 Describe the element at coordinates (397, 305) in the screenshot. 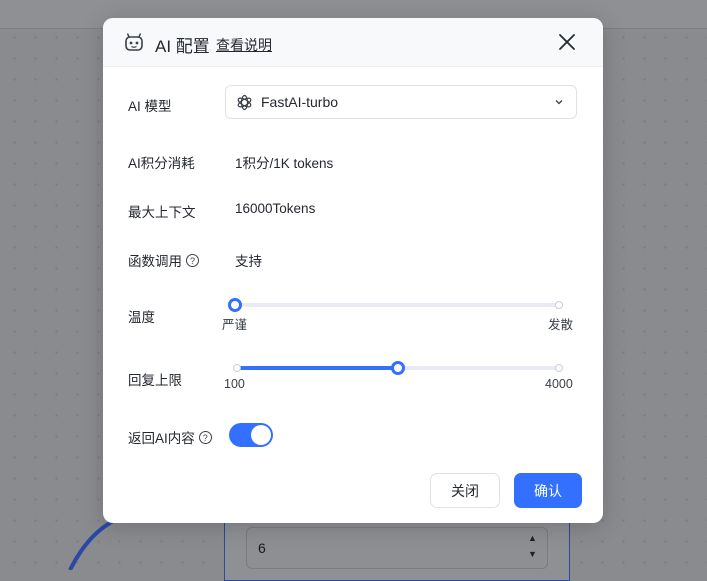

I see `temperature-slider-track` at that location.